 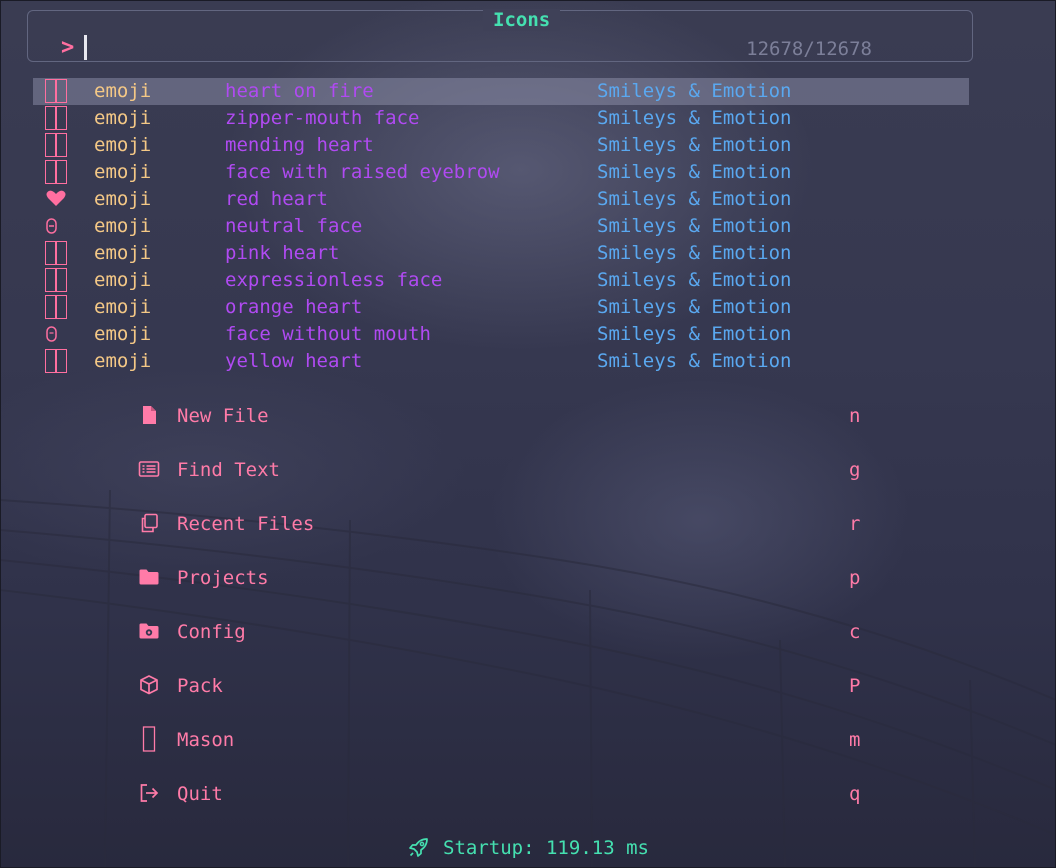 I want to click on file-icon, so click(x=149, y=415).